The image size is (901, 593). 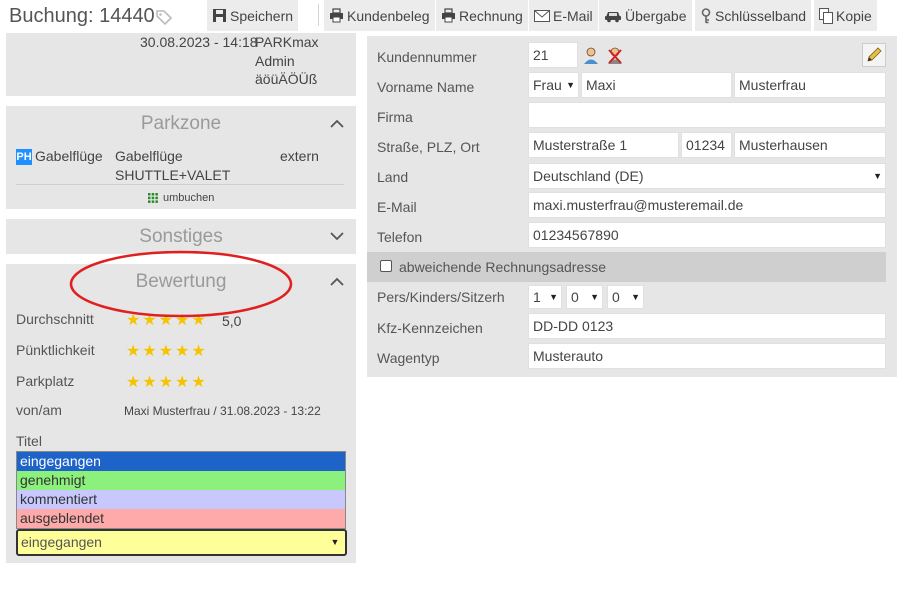 I want to click on rating-label-punctuality: Pünktlichkeit, so click(x=55, y=350).